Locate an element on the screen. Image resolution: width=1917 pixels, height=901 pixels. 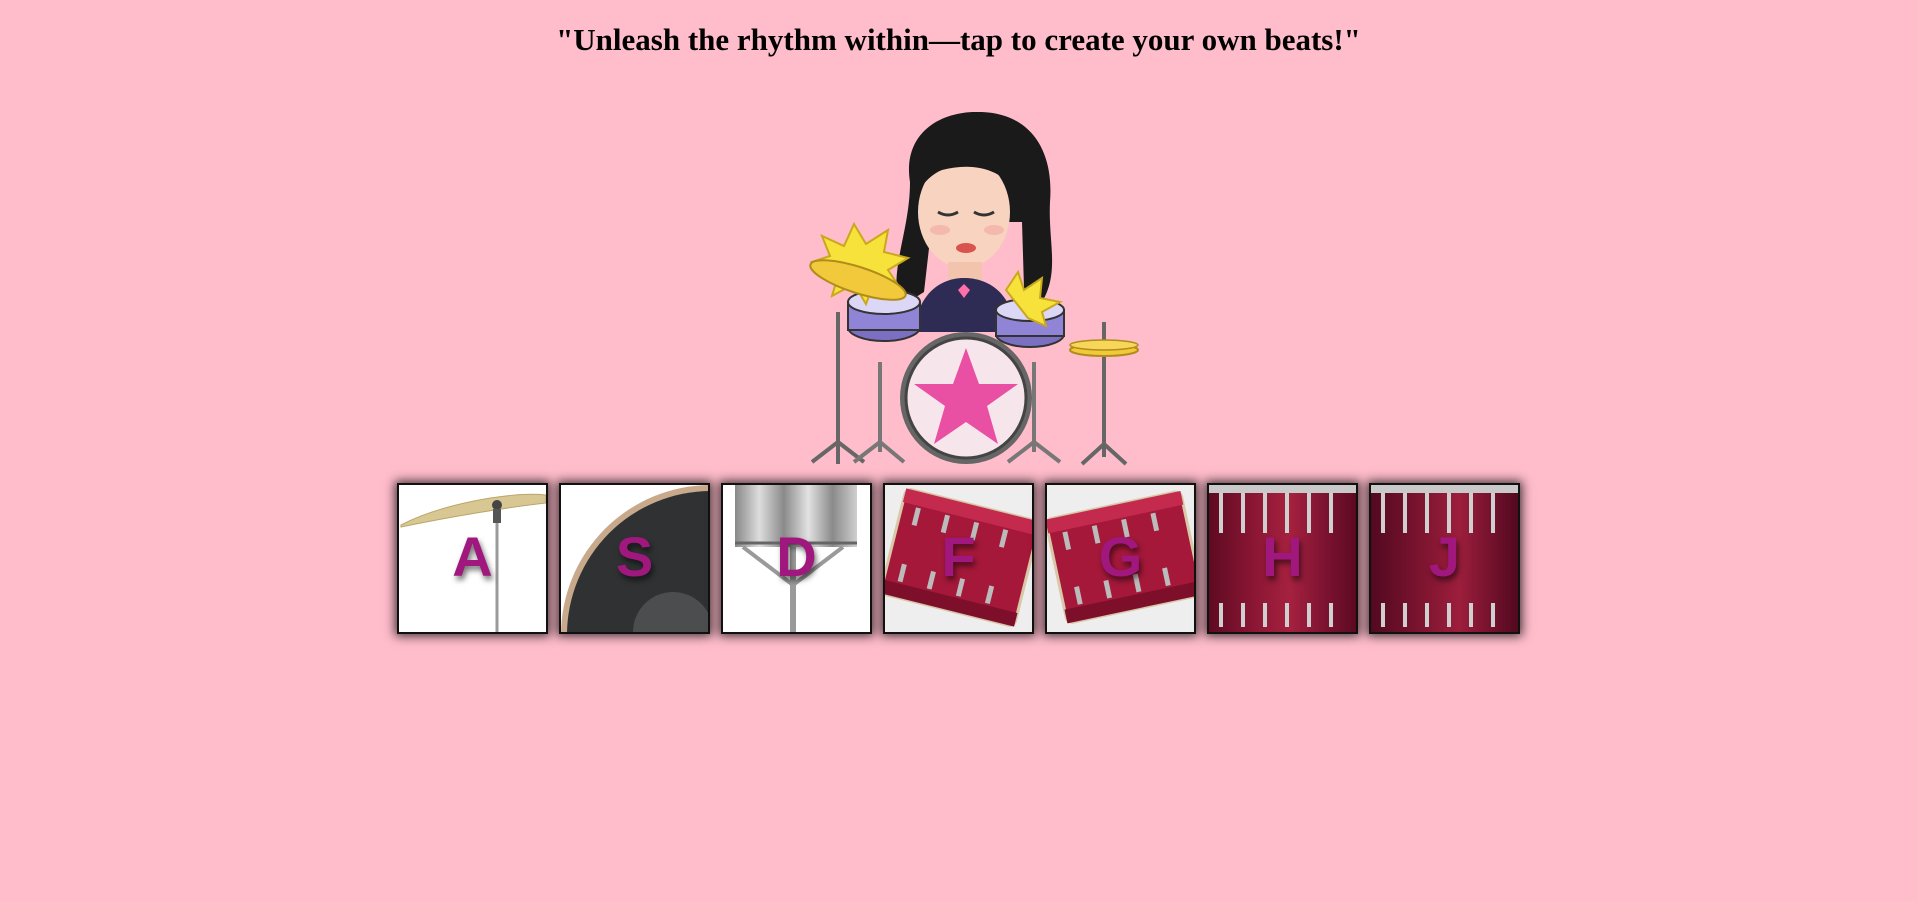
drum-key-h: H is located at coordinates (1282, 558).